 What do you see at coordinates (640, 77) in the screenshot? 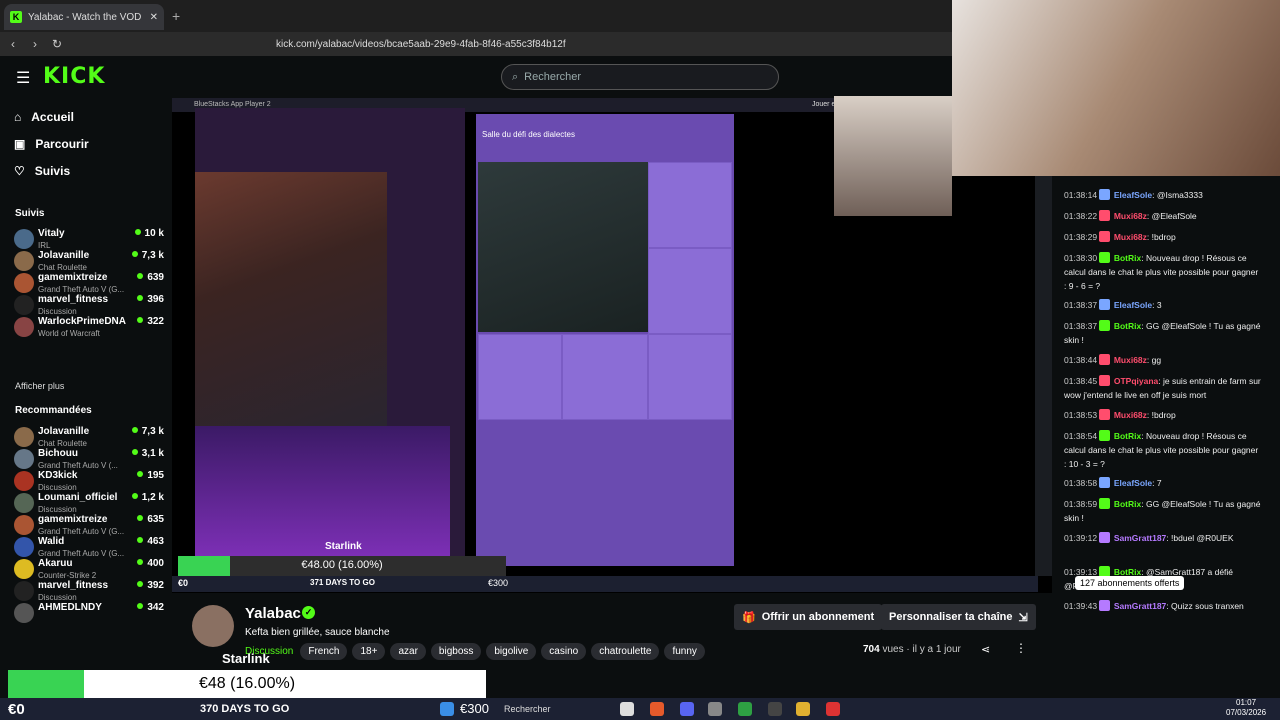
I see `search-input: ⌕ Rechercher` at bounding box center [640, 77].